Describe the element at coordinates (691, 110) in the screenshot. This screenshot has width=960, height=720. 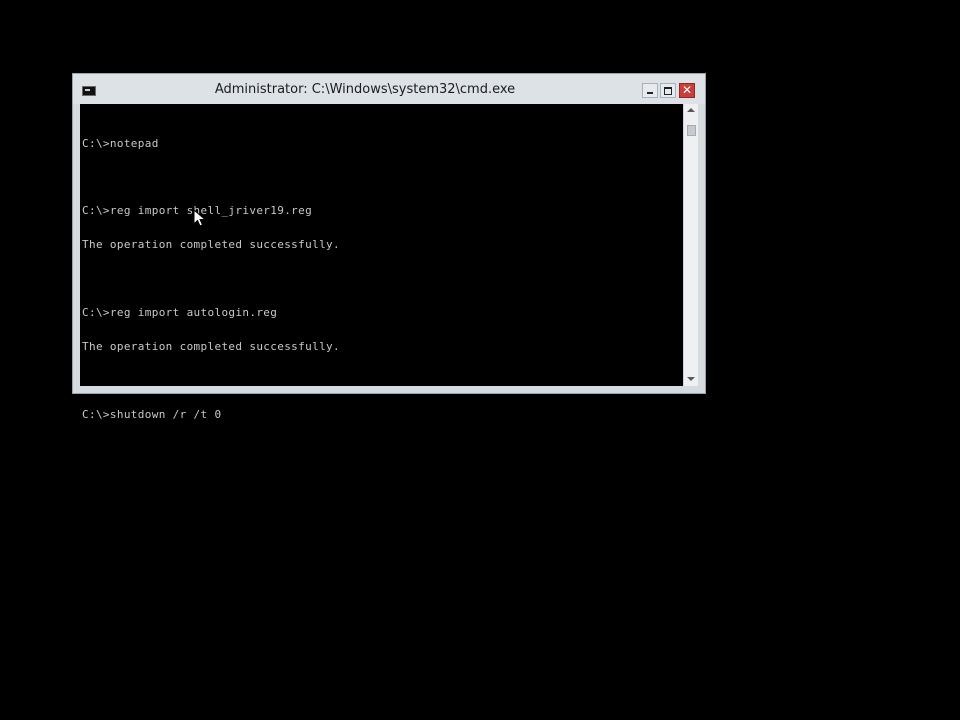
I see `scroll-up-arrow-icon` at that location.